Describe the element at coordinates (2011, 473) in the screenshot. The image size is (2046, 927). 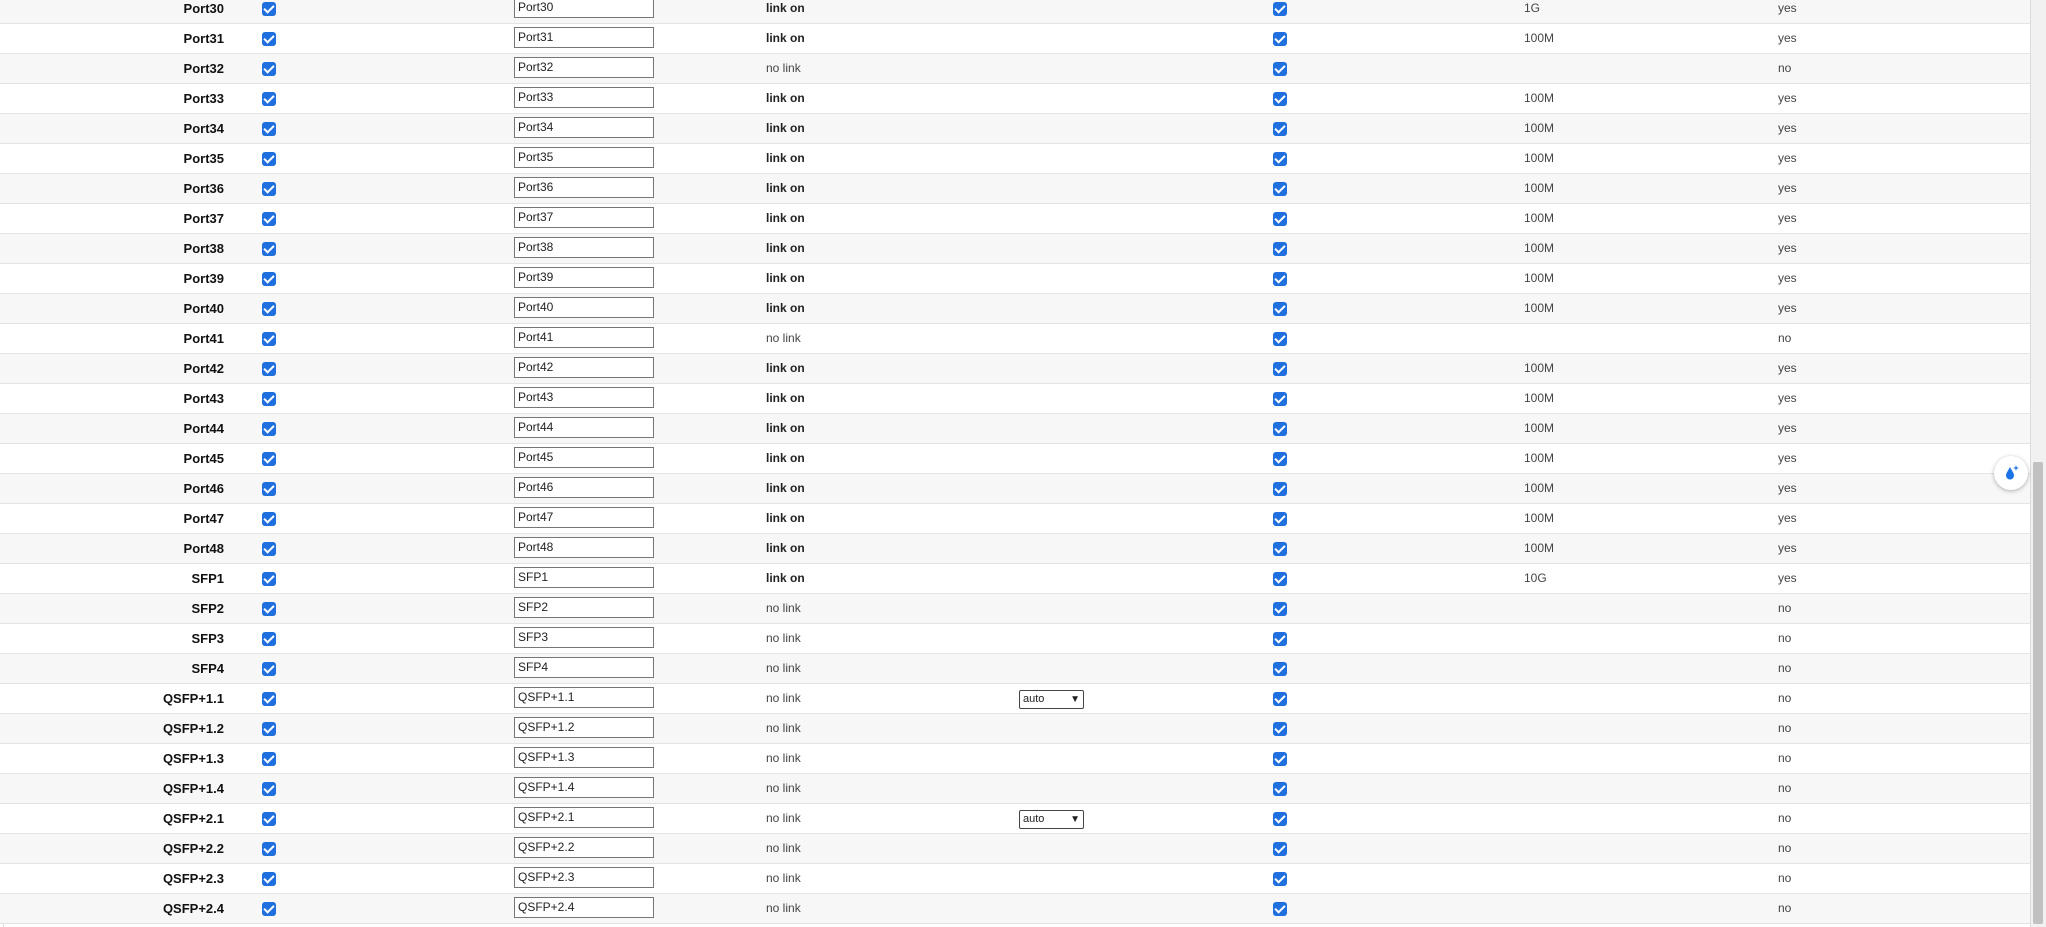
I see `floating-assistant-button` at that location.